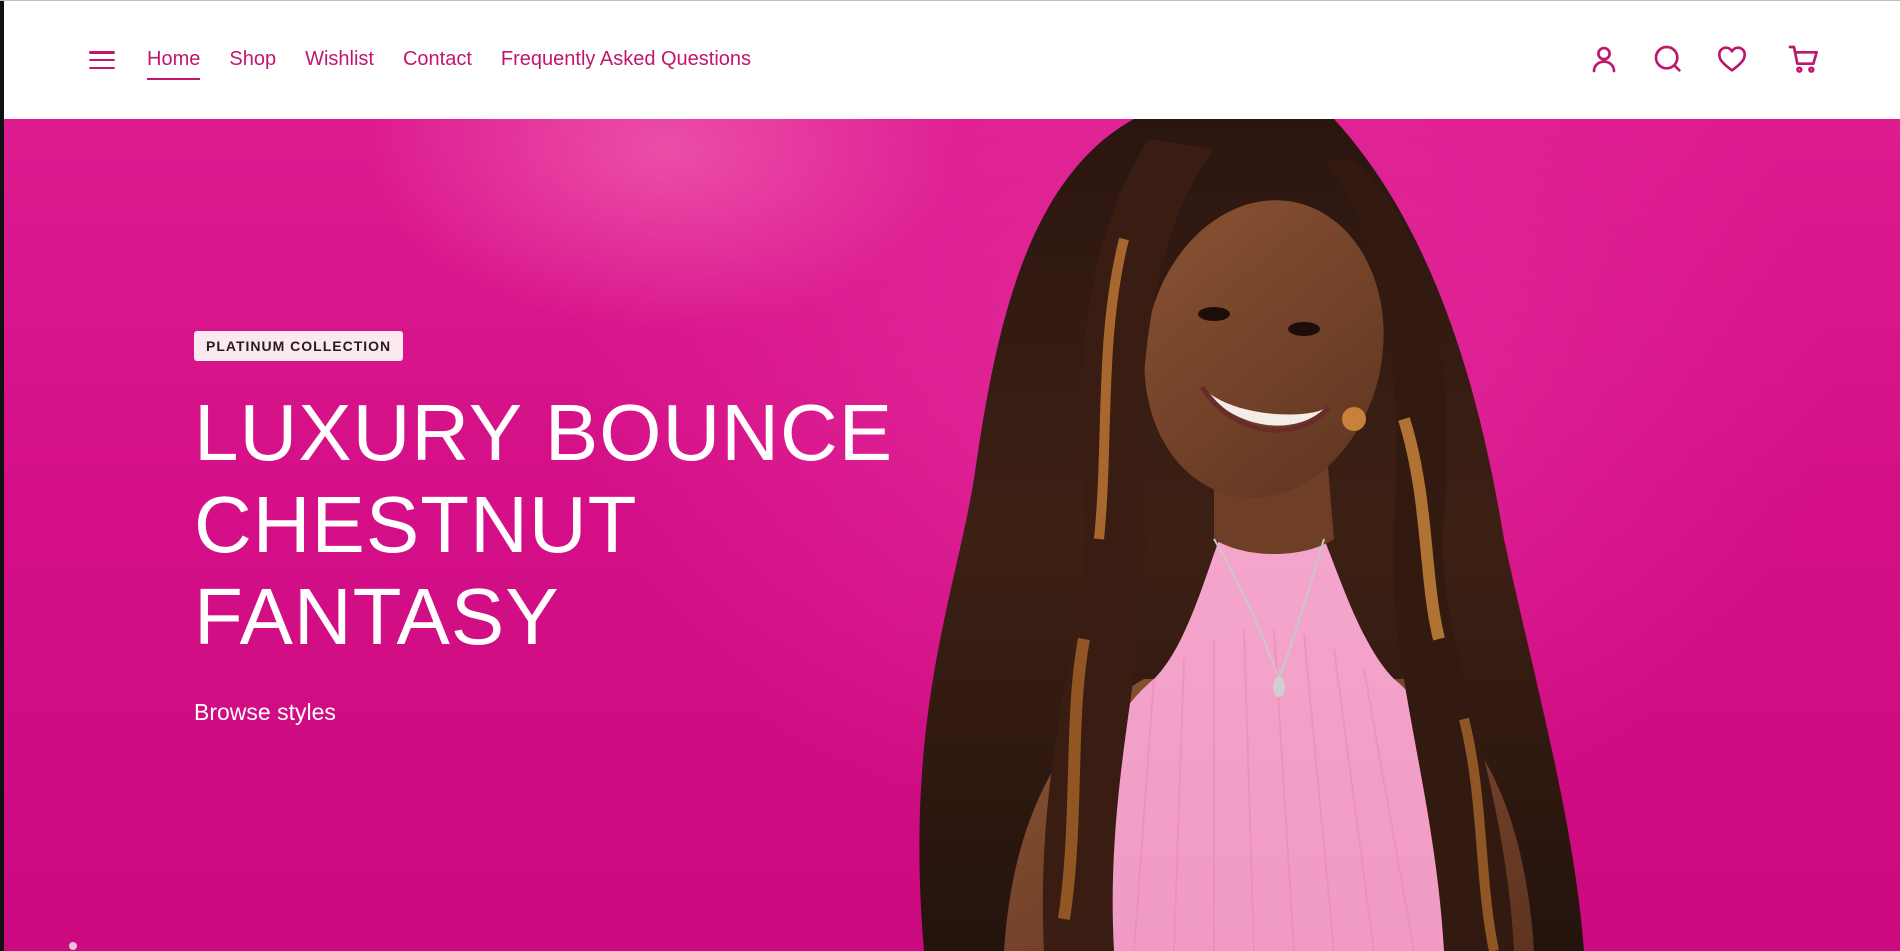  What do you see at coordinates (299, 346) in the screenshot?
I see `collection-badge: PLATINUM COLLECTION` at bounding box center [299, 346].